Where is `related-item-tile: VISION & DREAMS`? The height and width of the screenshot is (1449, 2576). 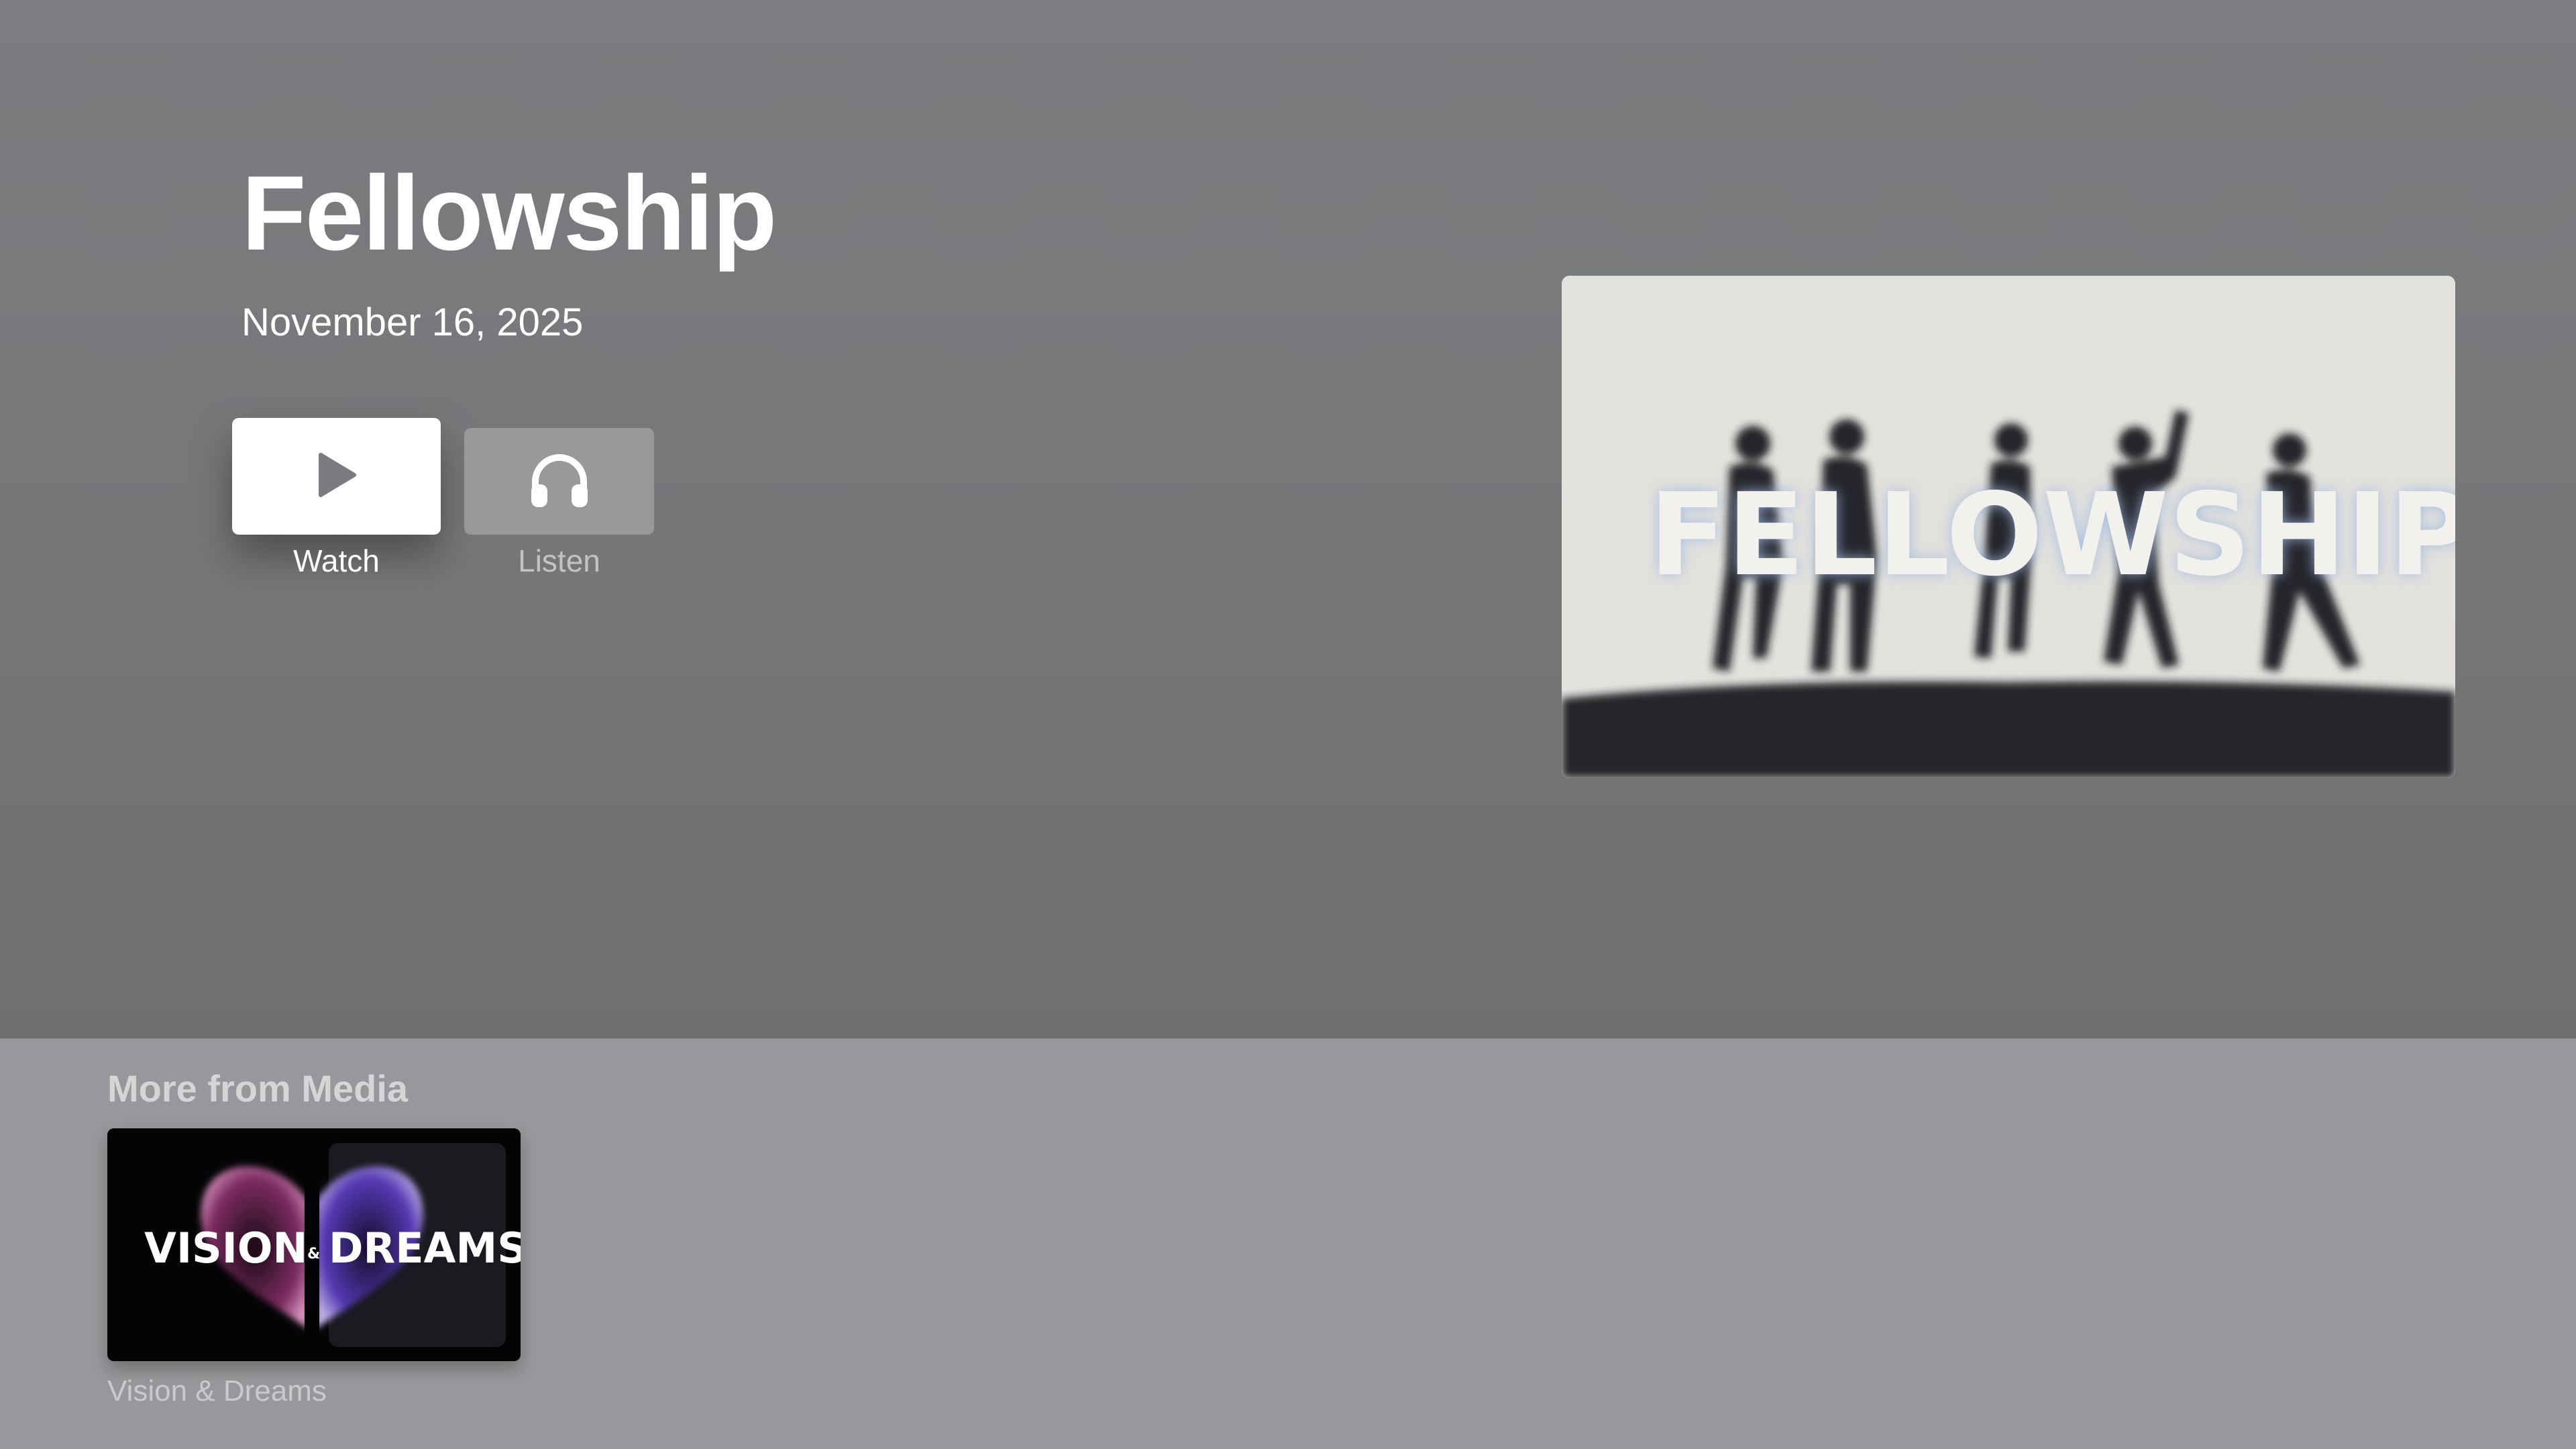 related-item-tile: VISION & DREAMS is located at coordinates (314, 1244).